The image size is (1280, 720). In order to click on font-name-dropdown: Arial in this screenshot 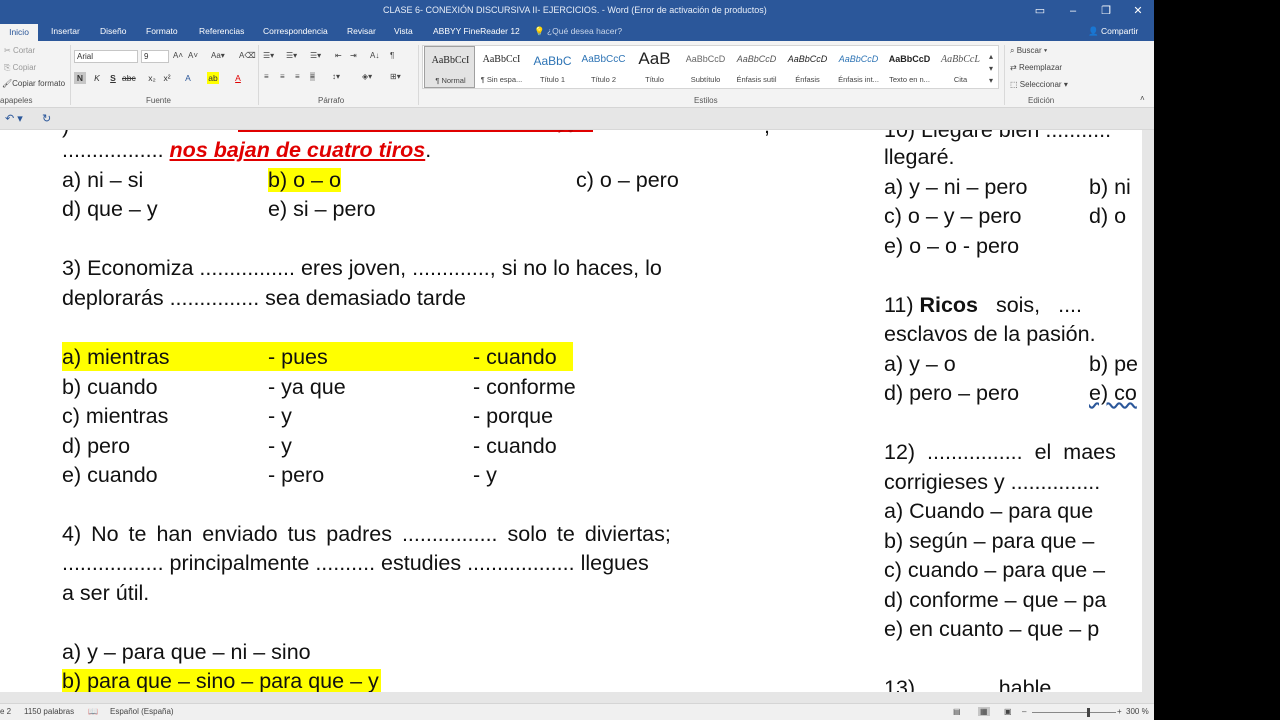, I will do `click(106, 56)`.